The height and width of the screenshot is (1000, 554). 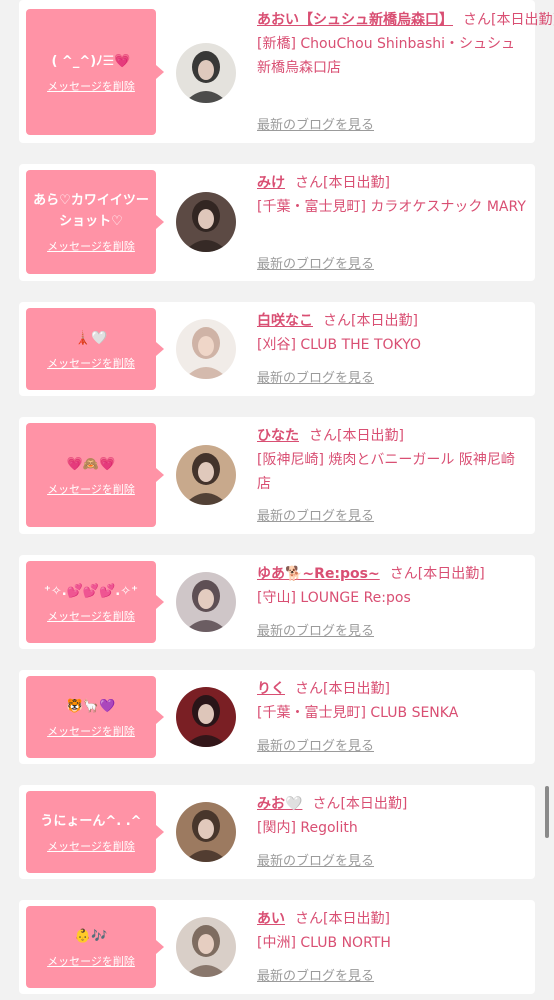 What do you see at coordinates (91, 706) in the screenshot?
I see `message-text: 🐯🦙💜` at bounding box center [91, 706].